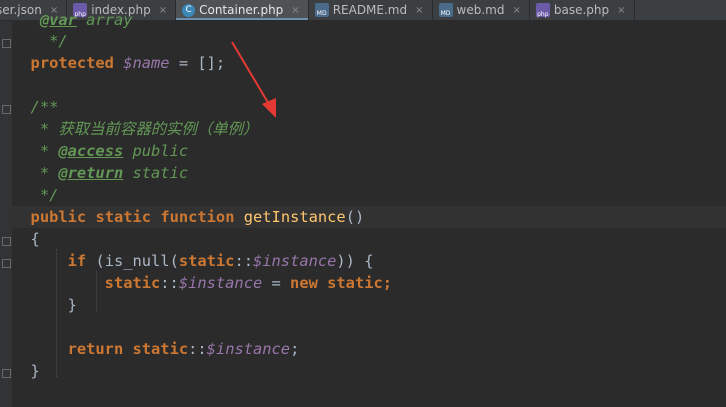  Describe the element at coordinates (253, 79) in the screenshot. I see `annotation-arrow-icon` at that location.